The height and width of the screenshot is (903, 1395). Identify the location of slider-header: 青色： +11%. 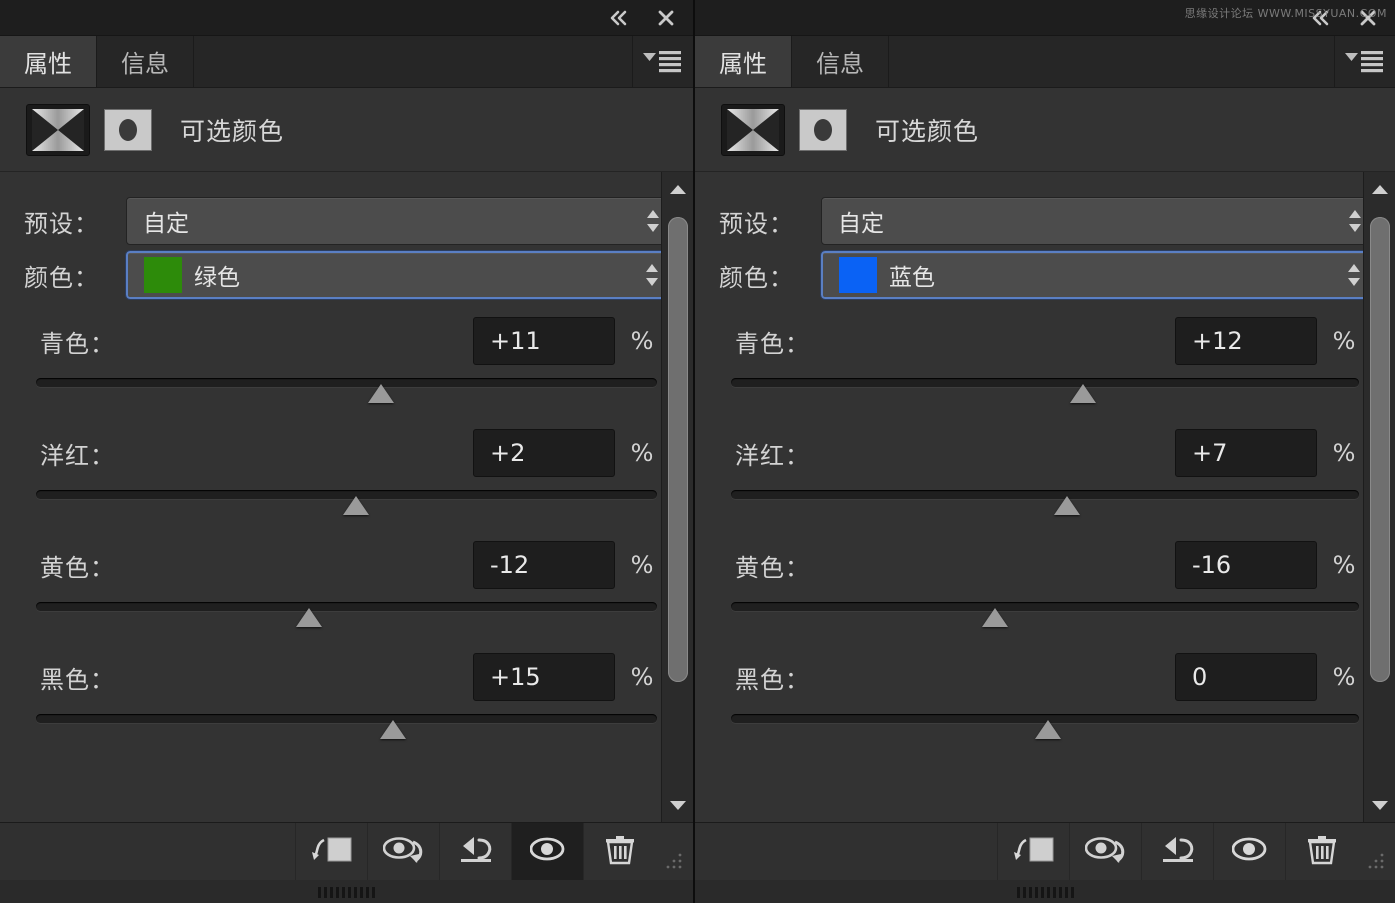
(346, 341).